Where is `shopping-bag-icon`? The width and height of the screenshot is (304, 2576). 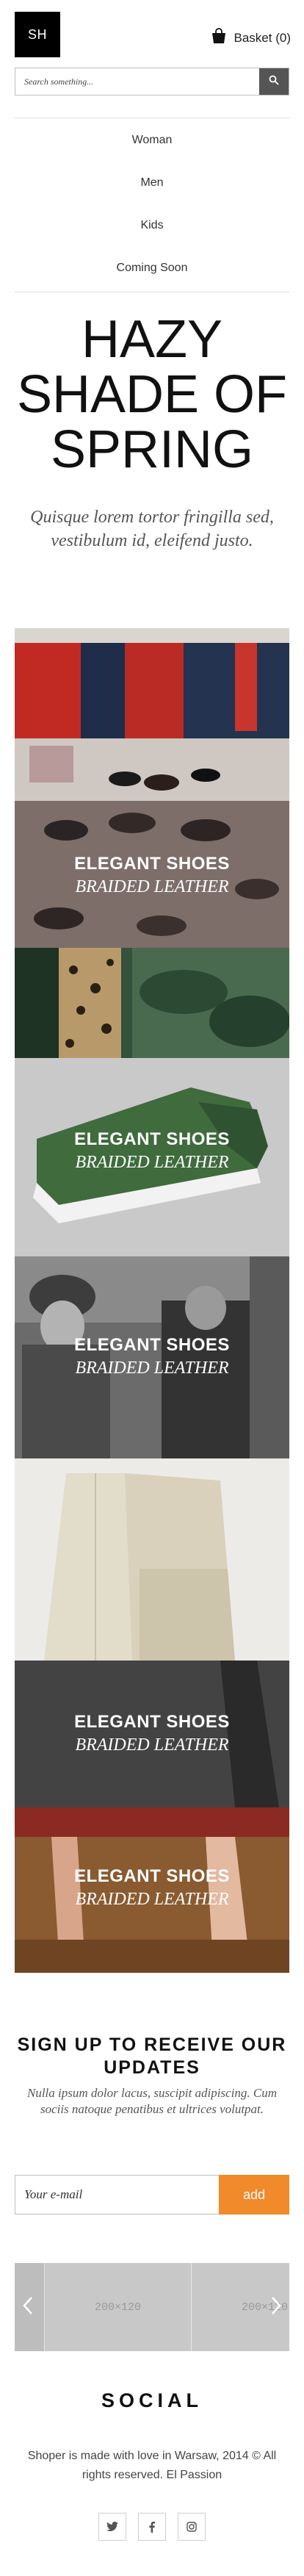
shopping-bag-icon is located at coordinates (218, 38).